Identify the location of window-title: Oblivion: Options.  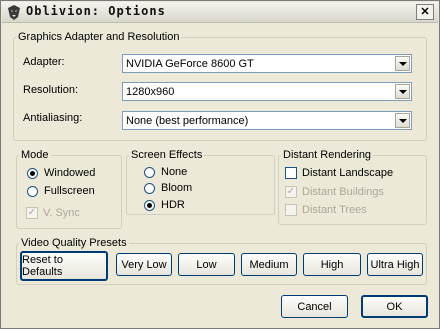
(96, 11).